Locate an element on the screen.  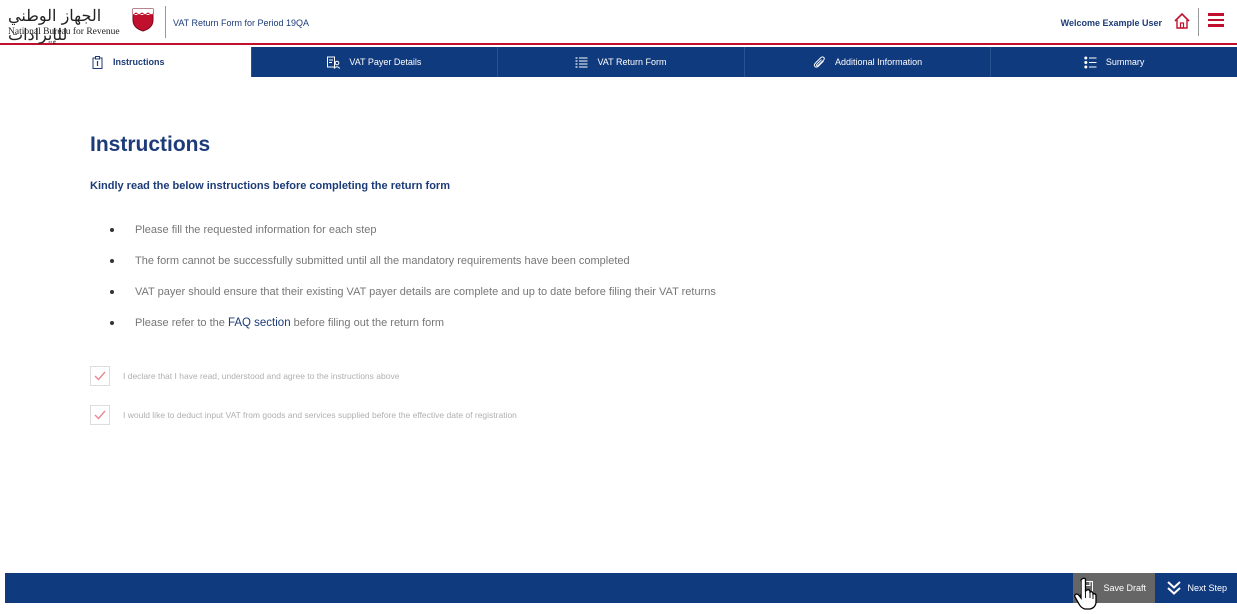
tab-summary: Summary is located at coordinates (1114, 62).